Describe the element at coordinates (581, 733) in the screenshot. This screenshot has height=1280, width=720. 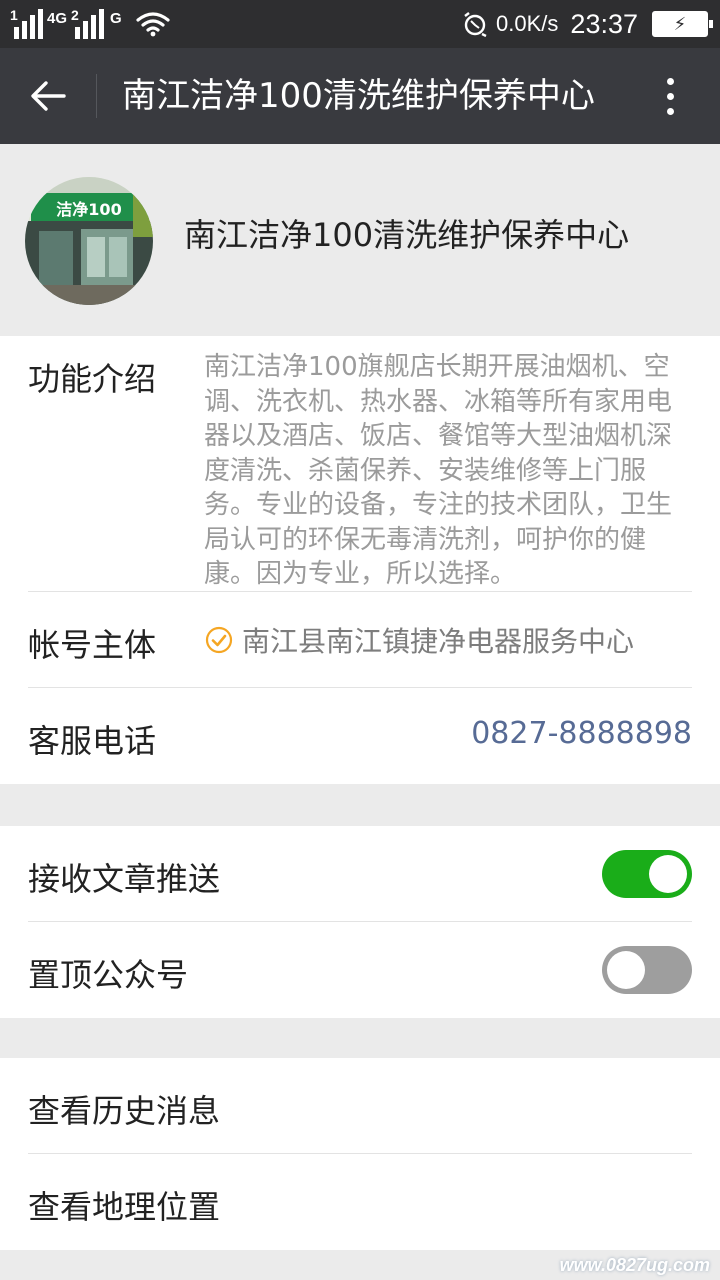
I see `phone-number-link: 0827-8888898` at that location.